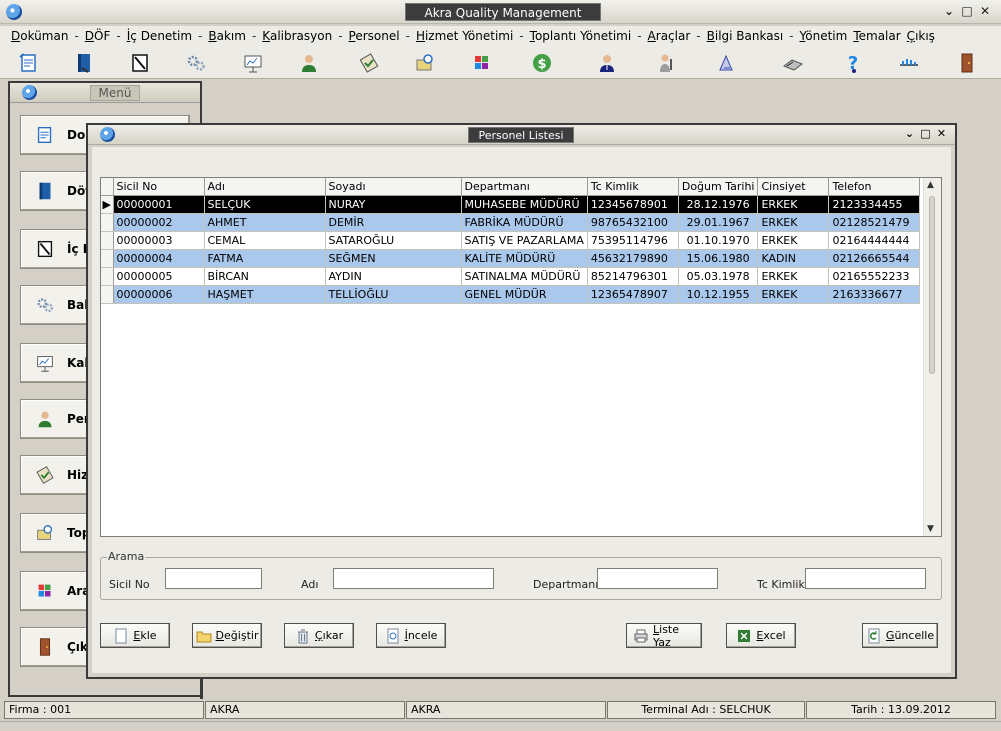 Image resolution: width=1001 pixels, height=731 pixels. What do you see at coordinates (140, 63) in the screenshot?
I see `audit-icon` at bounding box center [140, 63].